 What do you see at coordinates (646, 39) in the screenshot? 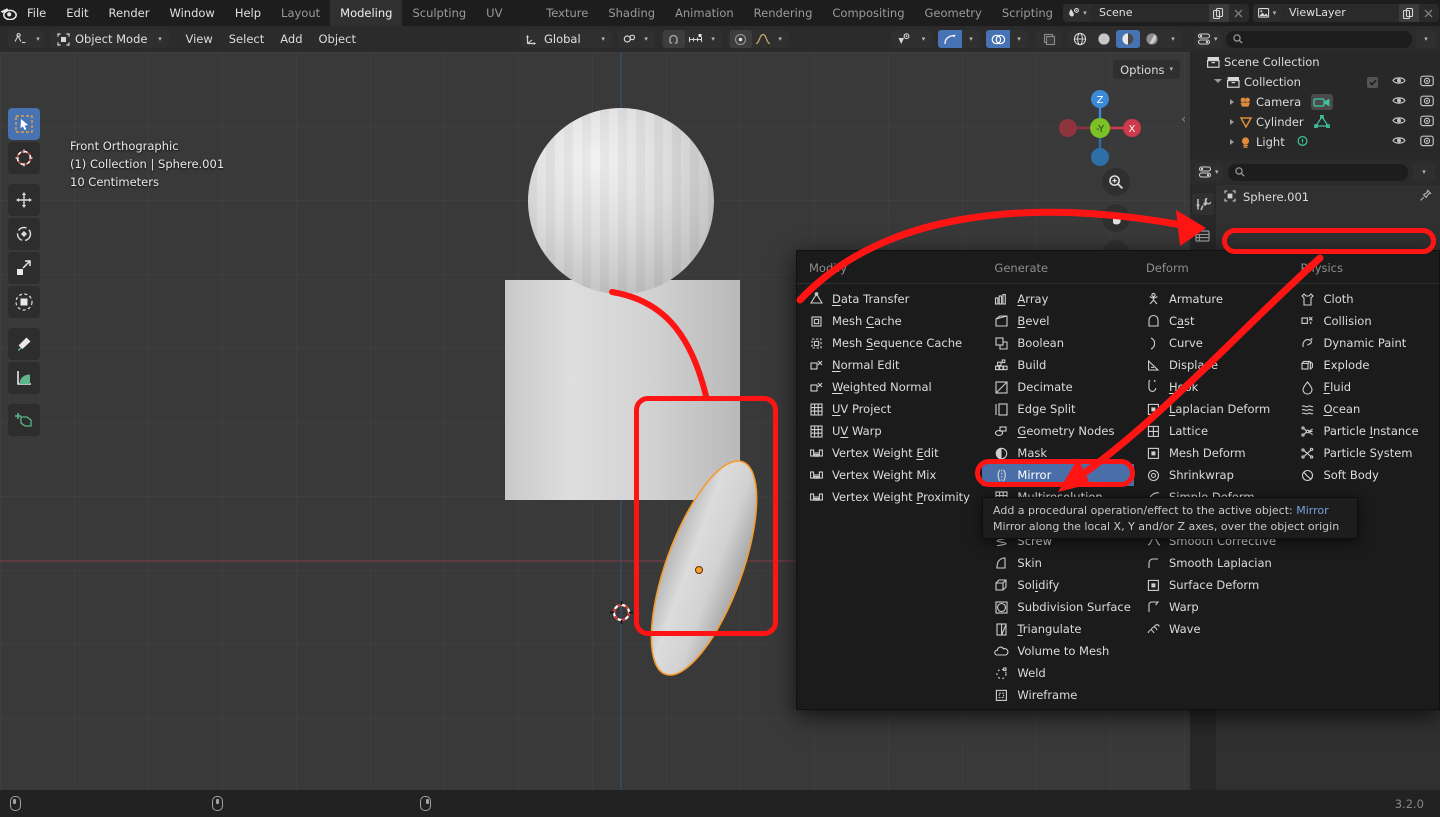
I see `pivot-chevron-icon: ▾` at bounding box center [646, 39].